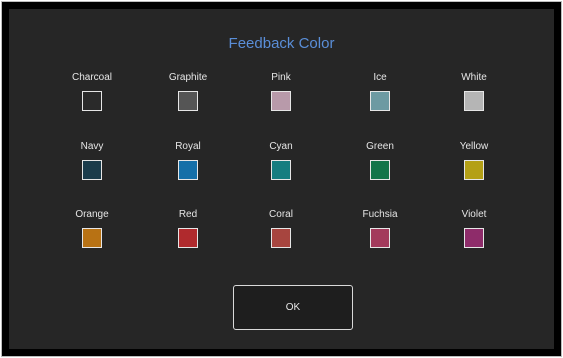  Describe the element at coordinates (188, 77) in the screenshot. I see `swatch-label: Graphite` at that location.